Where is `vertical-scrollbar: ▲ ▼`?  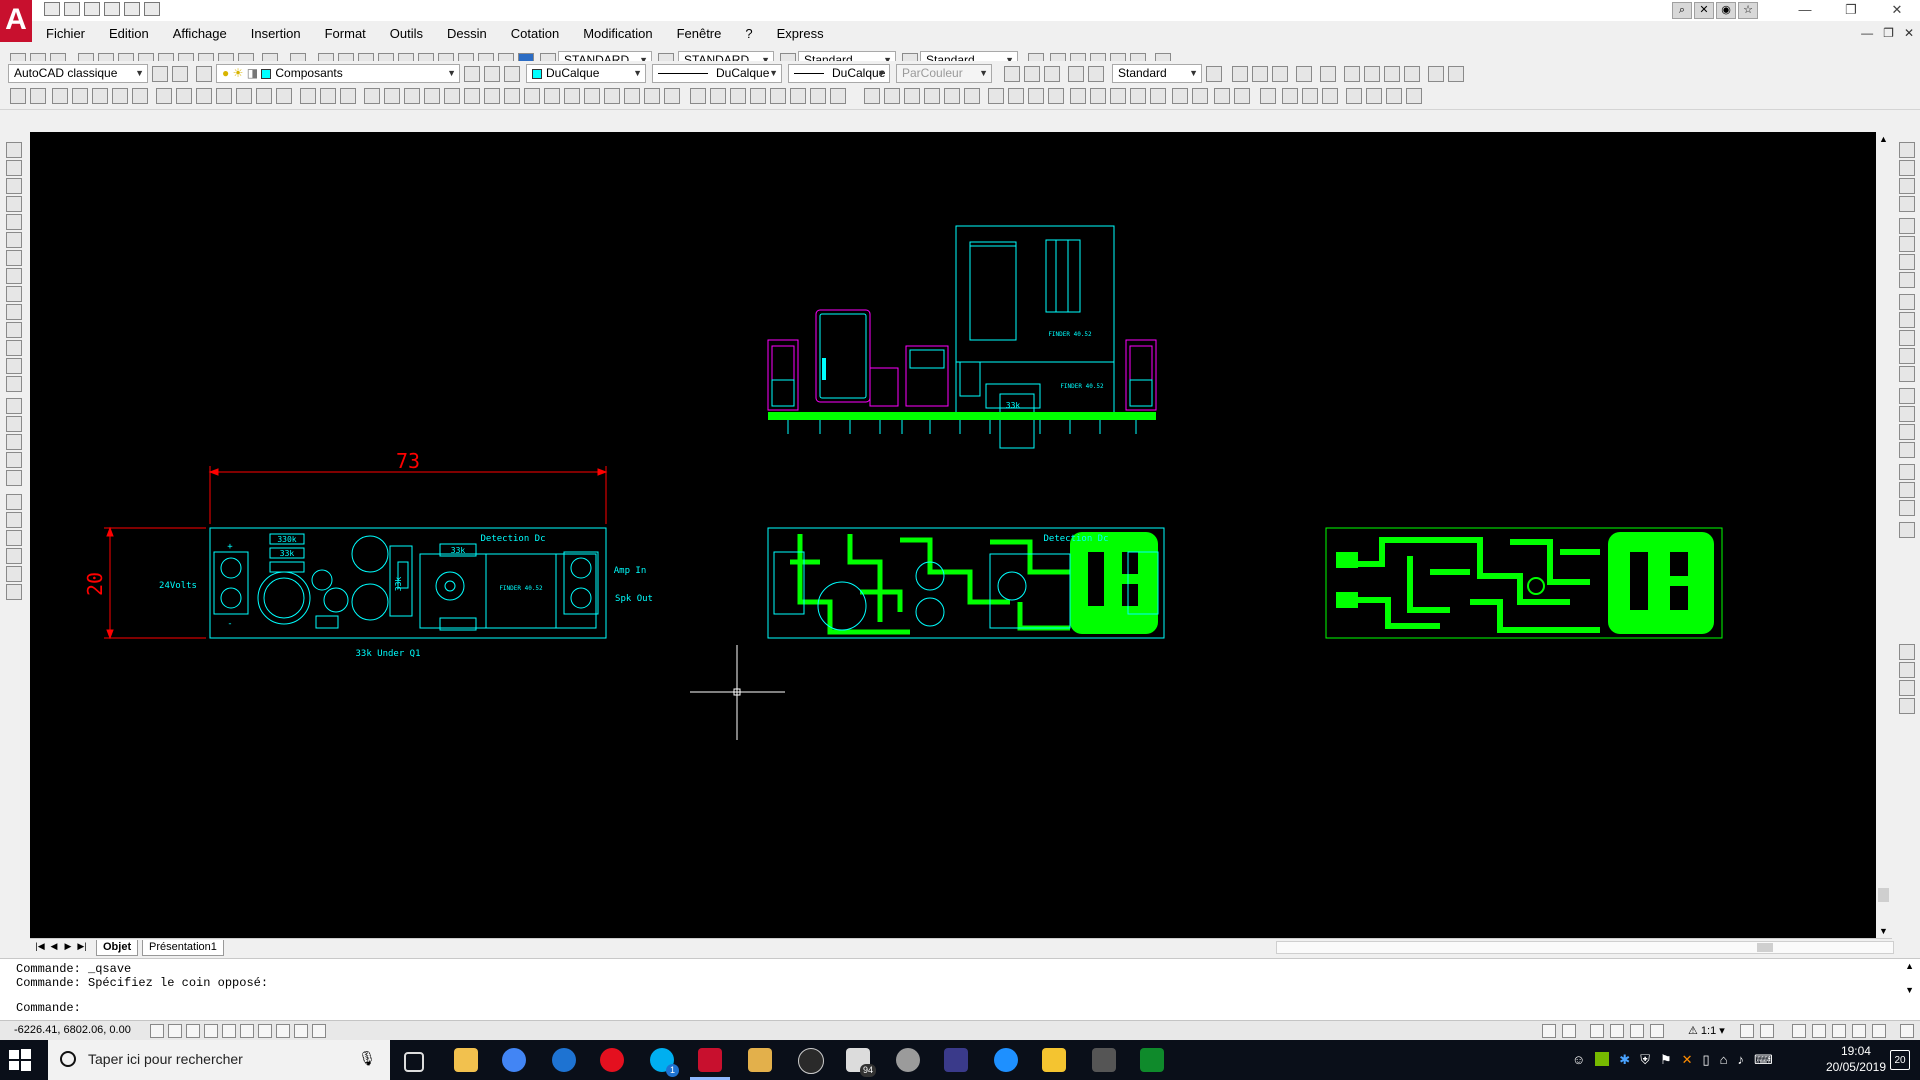
vertical-scrollbar: ▲ ▼ is located at coordinates (1884, 535).